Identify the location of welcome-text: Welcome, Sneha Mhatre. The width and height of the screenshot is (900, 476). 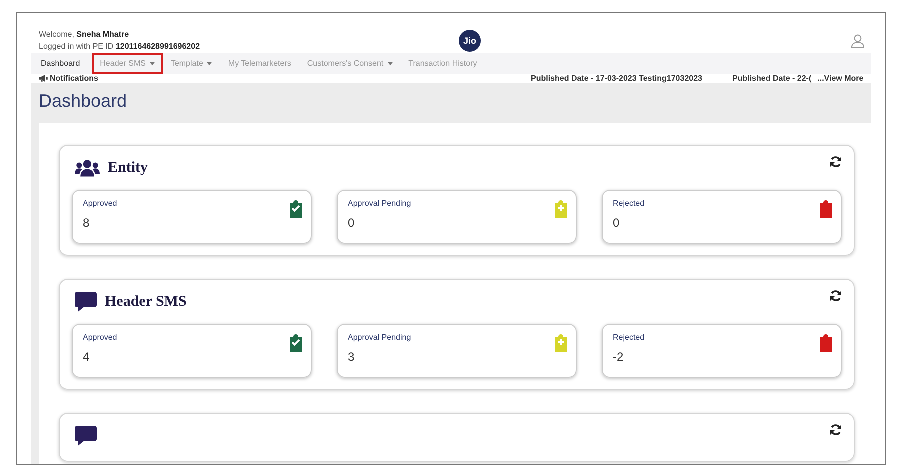
(84, 35).